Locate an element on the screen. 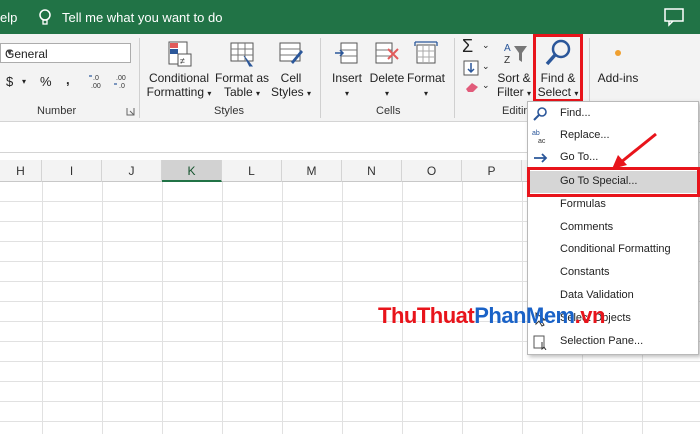 This screenshot has height=434, width=700. menu-item-conditional-formatting: Conditional Formatting is located at coordinates (613, 250).